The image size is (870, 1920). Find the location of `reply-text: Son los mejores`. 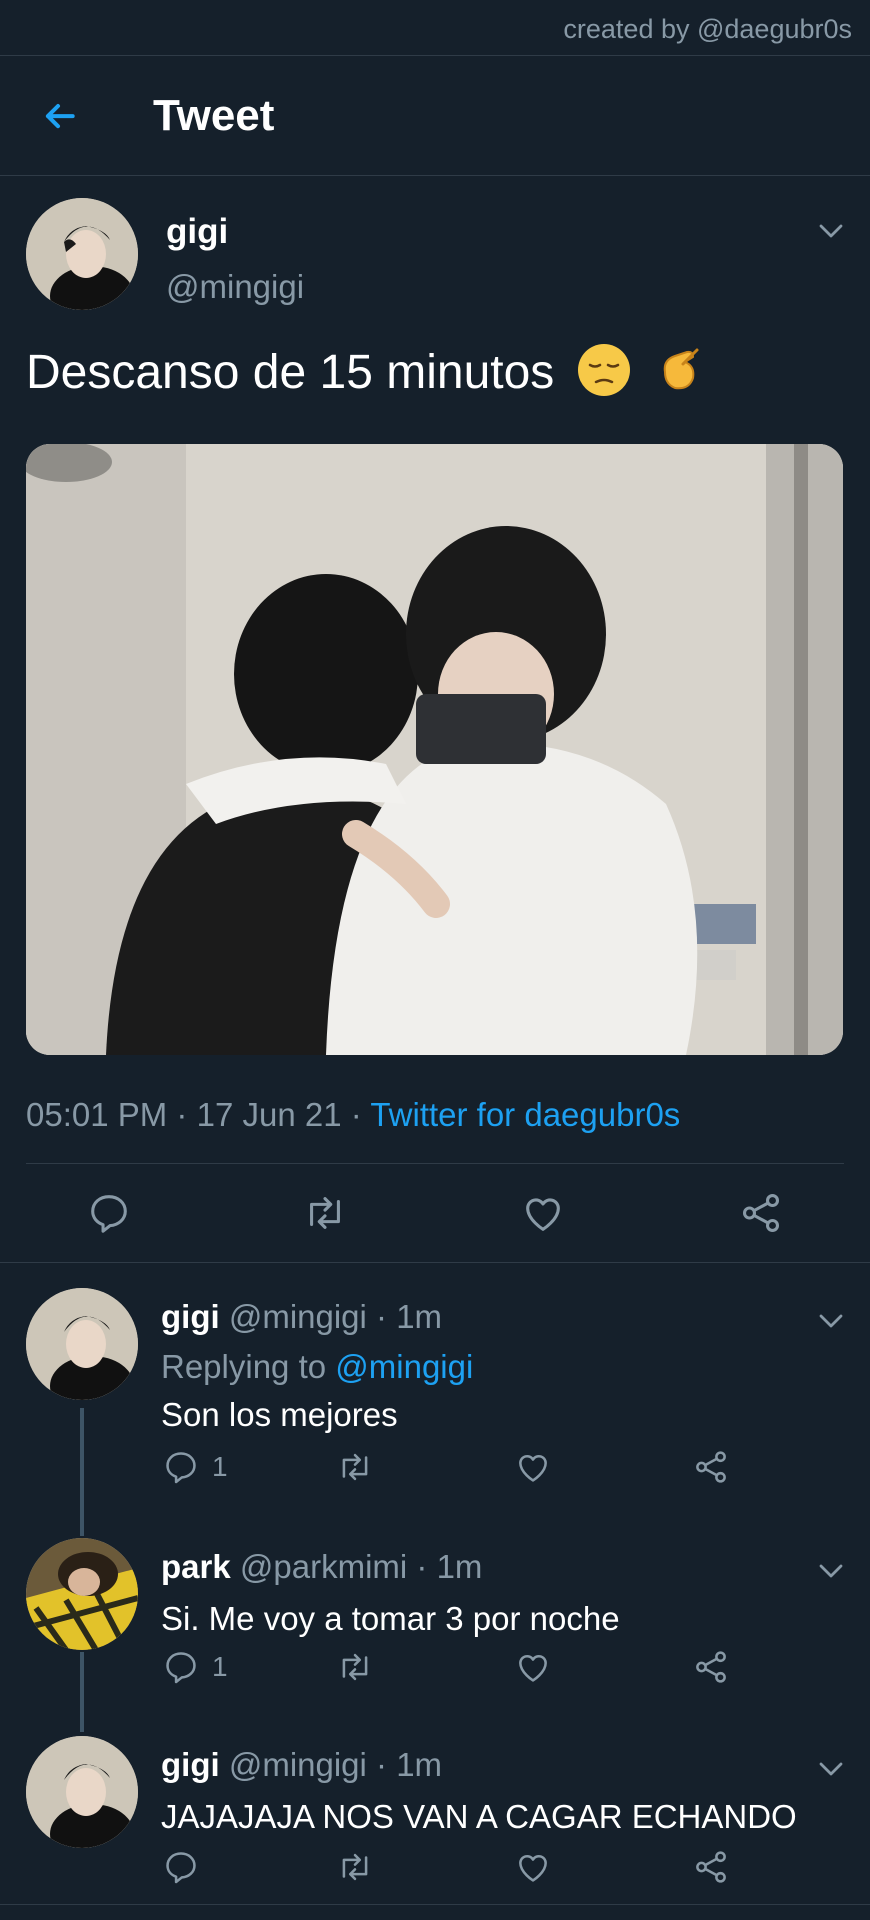

reply-text: Son los mejores is located at coordinates (279, 1414).